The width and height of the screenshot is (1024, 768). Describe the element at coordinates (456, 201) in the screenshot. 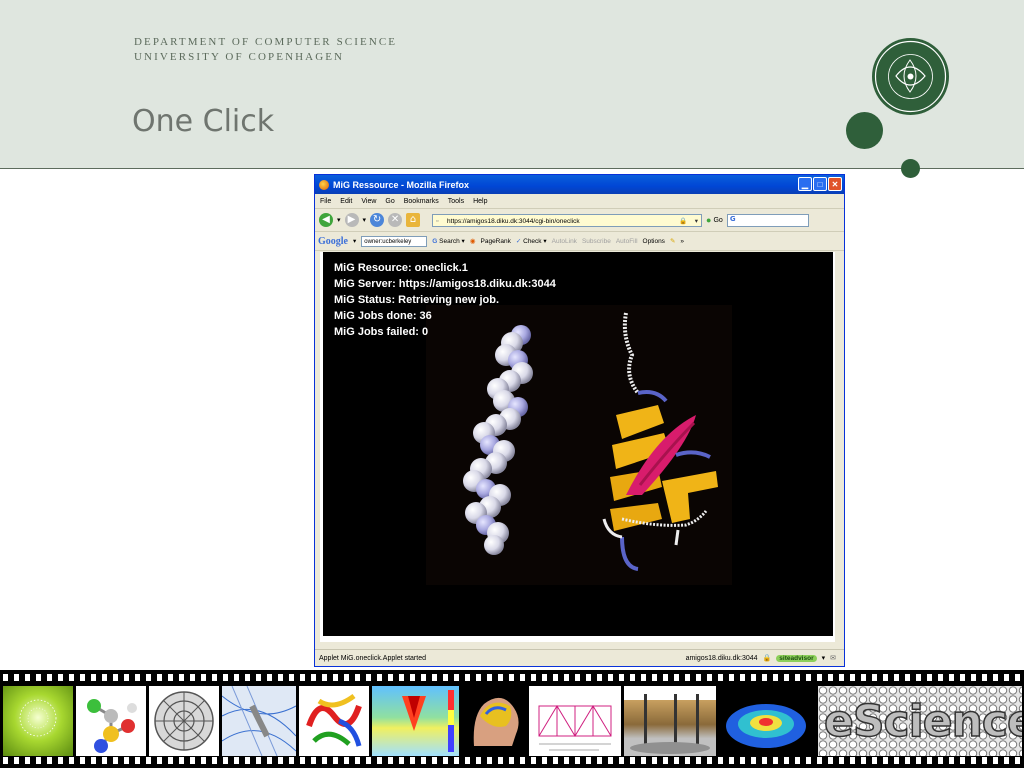

I see `menu-tools: Tools` at that location.